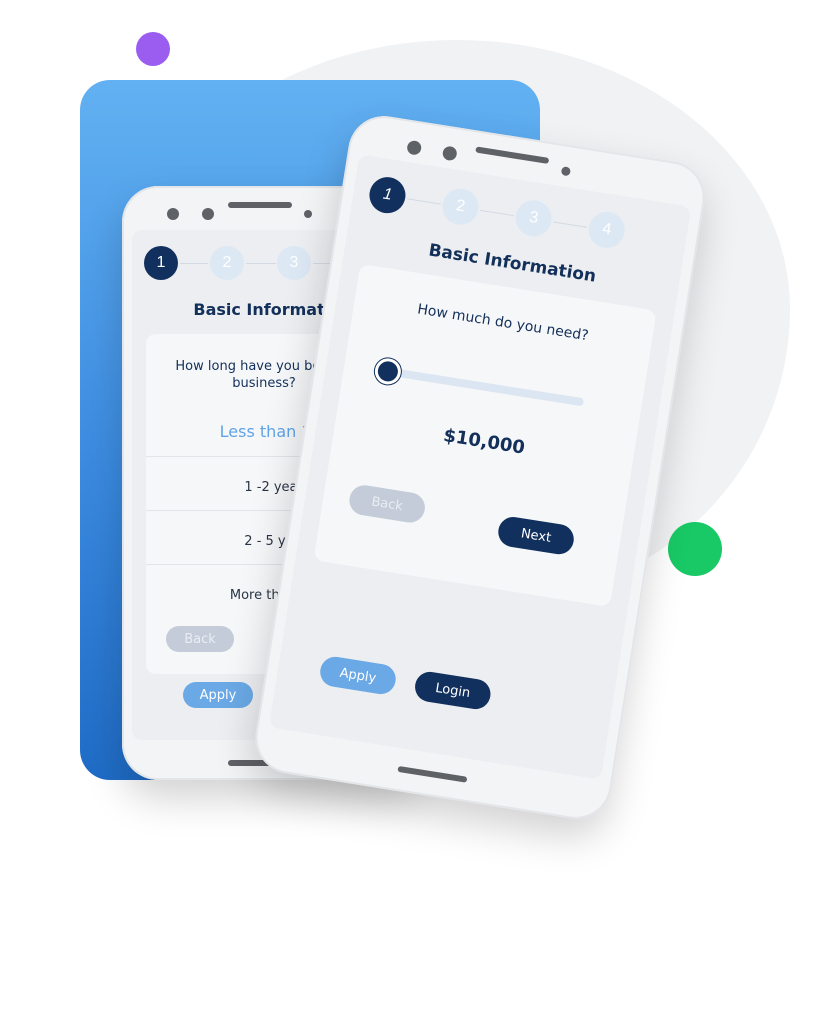  What do you see at coordinates (536, 535) in the screenshot?
I see `next-button: Next` at bounding box center [536, 535].